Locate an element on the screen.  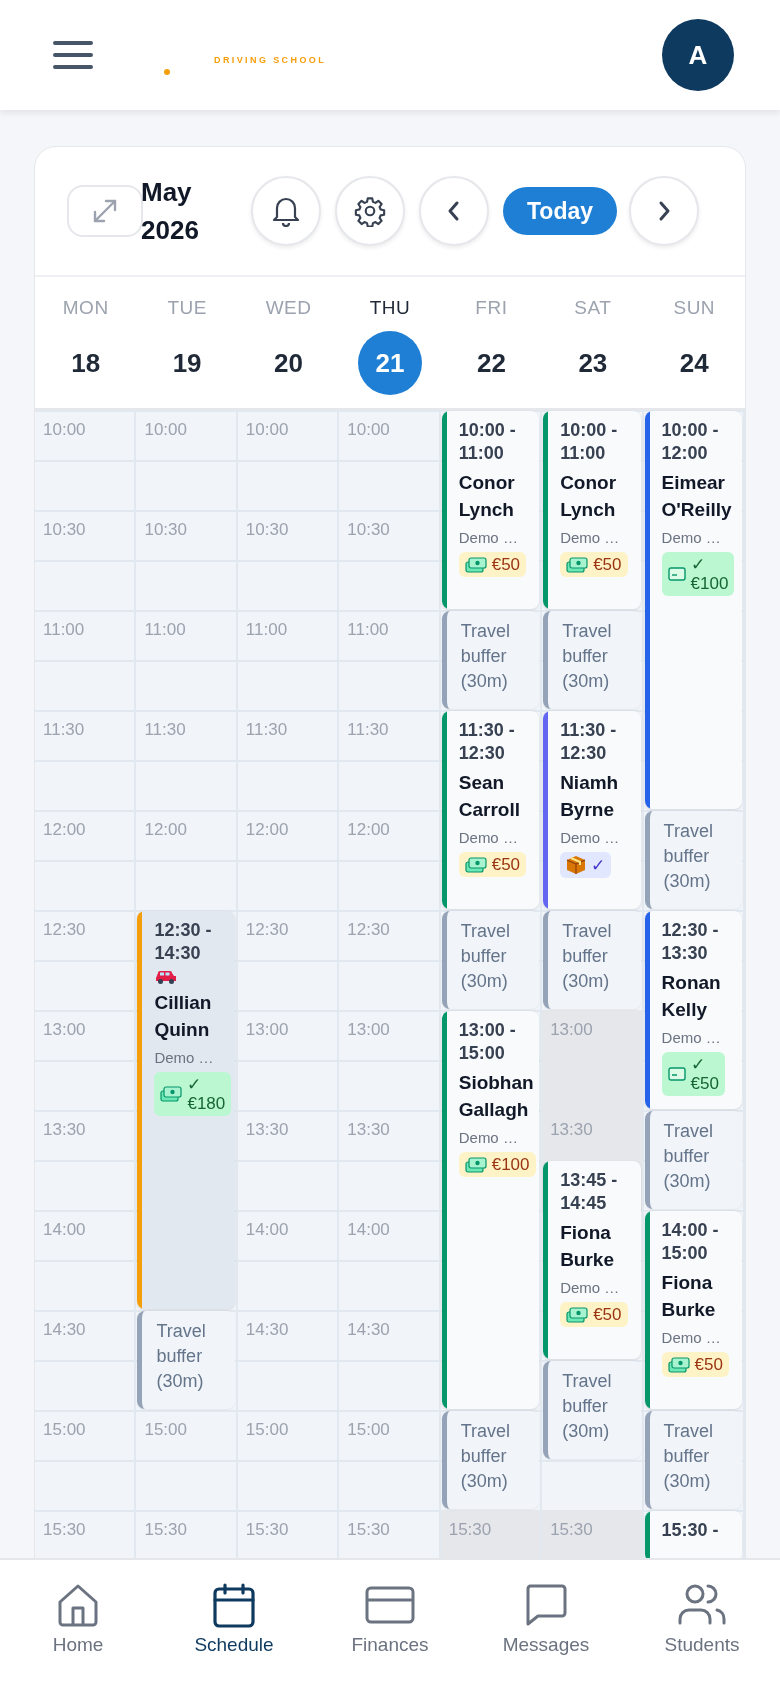
nav-tab: Finances is located at coordinates (390, 1624).